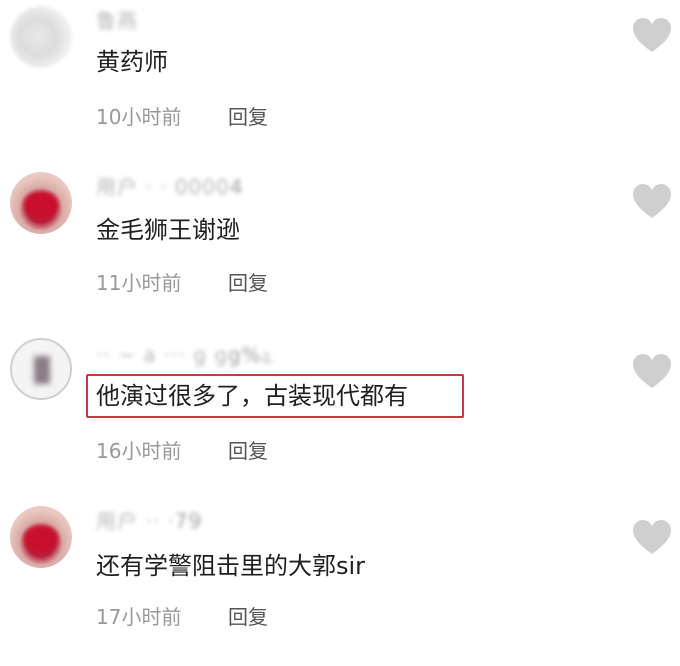 This screenshot has width=680, height=666. Describe the element at coordinates (139, 117) in the screenshot. I see `comment-timestamp: 10小时前` at that location.